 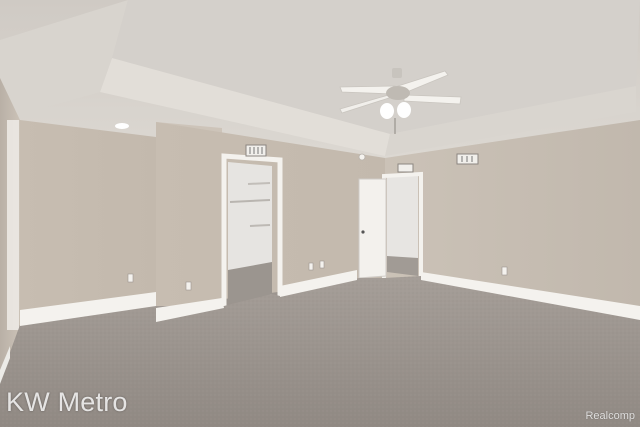 I want to click on left-door-casing, so click(x=13, y=225).